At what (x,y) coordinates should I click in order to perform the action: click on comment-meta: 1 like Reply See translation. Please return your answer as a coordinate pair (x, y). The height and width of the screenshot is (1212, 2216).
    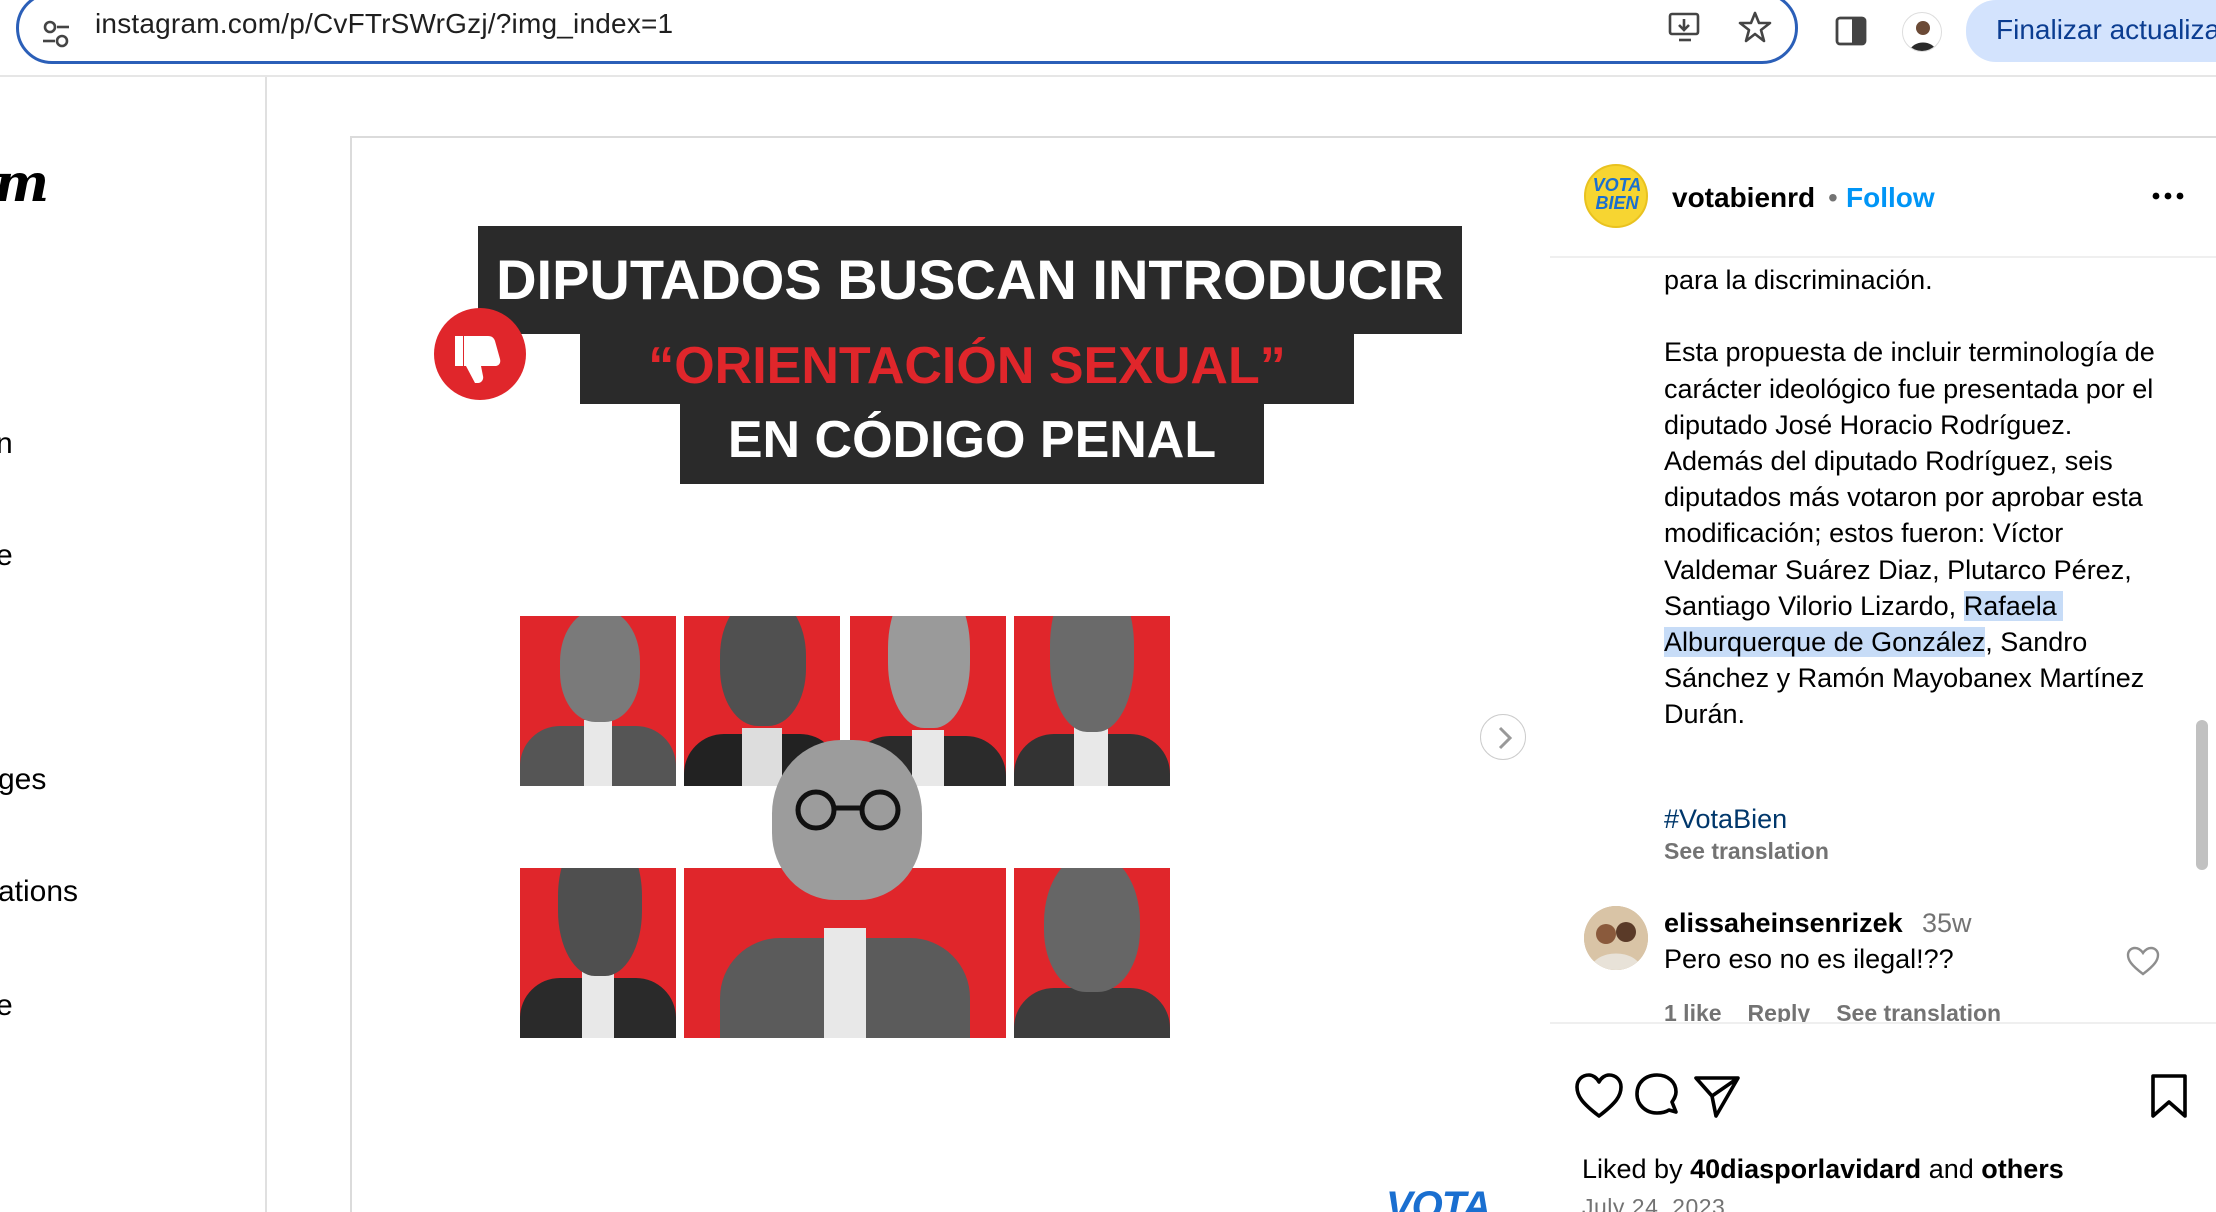
    Looking at the image, I should click on (1845, 1011).